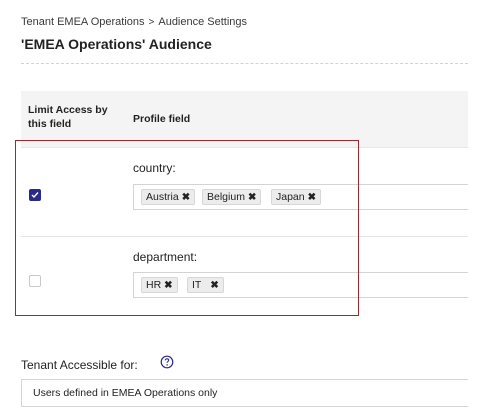 The height and width of the screenshot is (417, 494). I want to click on tag-chip-hr: HR ✖, so click(159, 285).